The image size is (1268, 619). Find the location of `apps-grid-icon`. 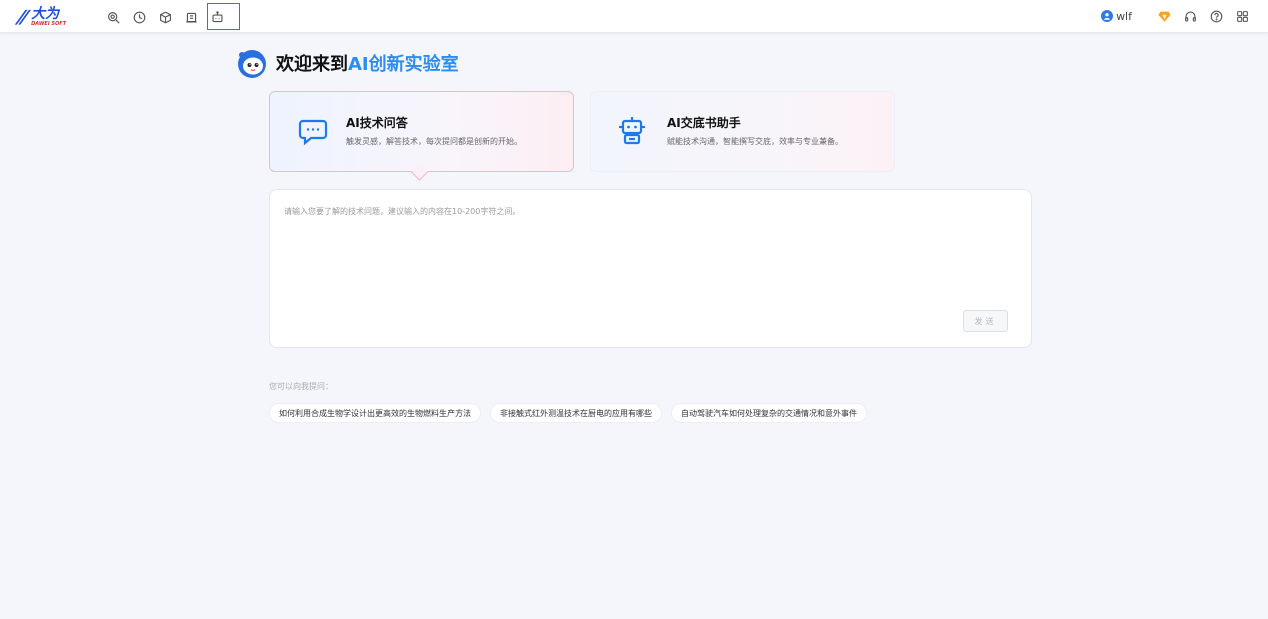

apps-grid-icon is located at coordinates (1242, 16).